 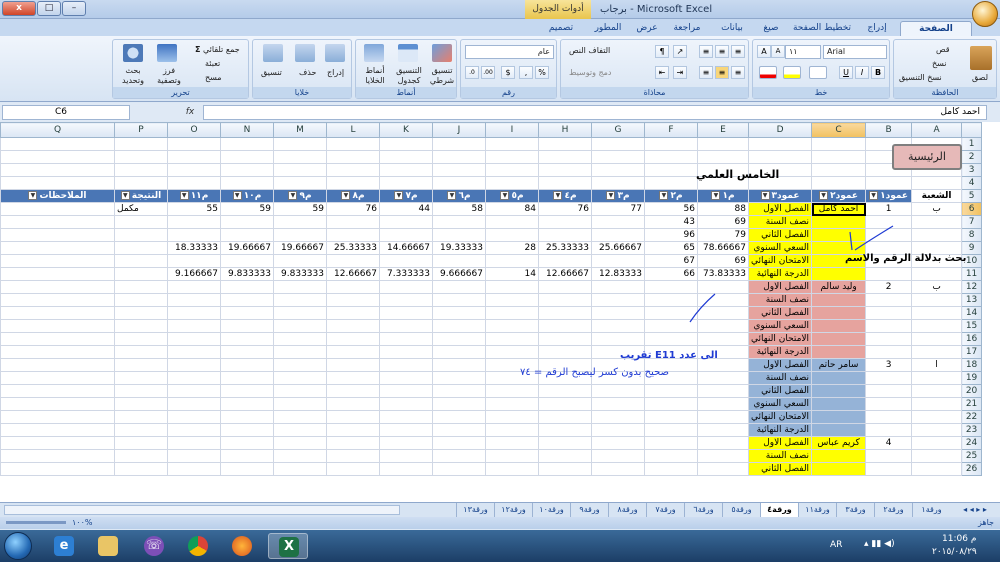 What do you see at coordinates (74, 8) in the screenshot?
I see `minimize-button: –` at bounding box center [74, 8].